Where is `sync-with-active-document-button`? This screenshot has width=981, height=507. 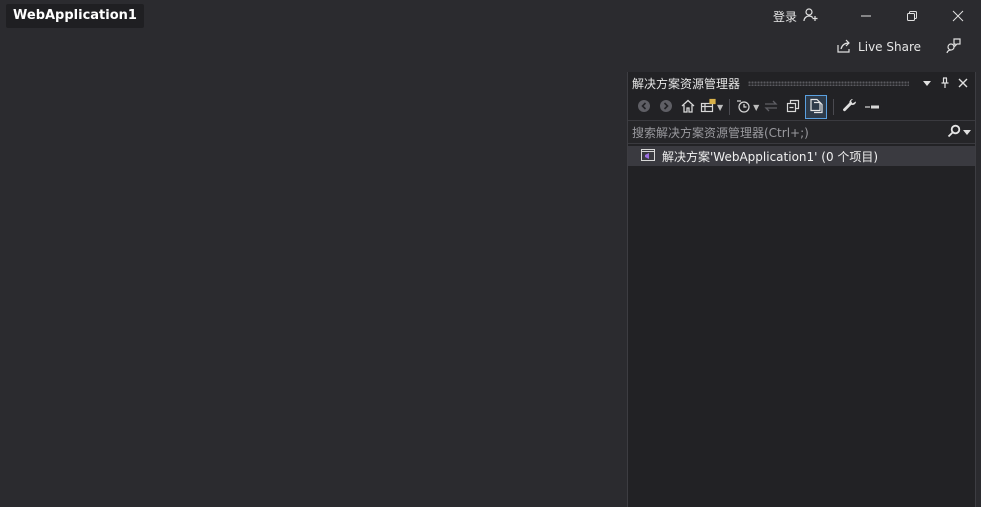 sync-with-active-document-button is located at coordinates (771, 107).